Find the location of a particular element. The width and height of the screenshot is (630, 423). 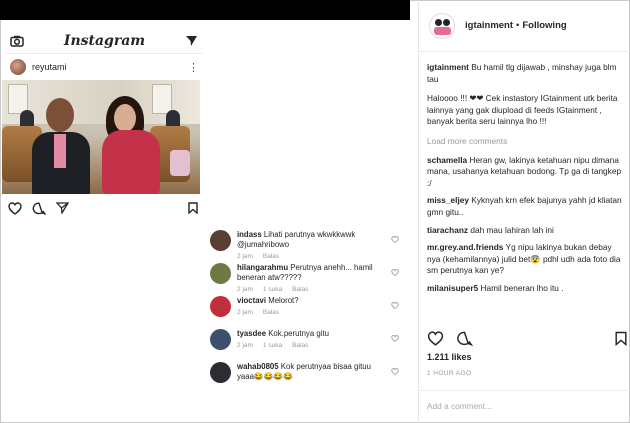

list-item: tiarachanz dah mau lahiran lah ini is located at coordinates (527, 231).